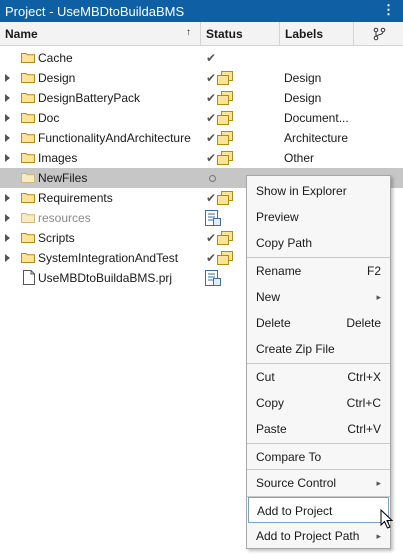 The image size is (403, 554). Describe the element at coordinates (363, 403) in the screenshot. I see `menu-shortcut: Ctrl+C` at that location.